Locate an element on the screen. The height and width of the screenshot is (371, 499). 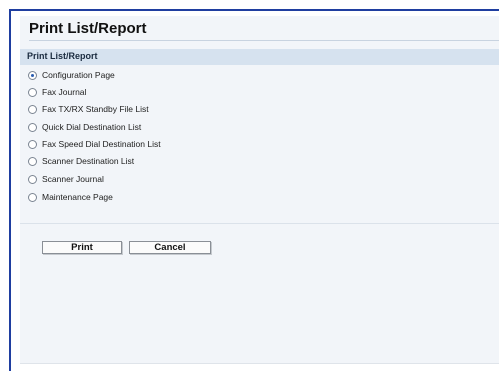
option-label: Configuration Page is located at coordinates (78, 75).